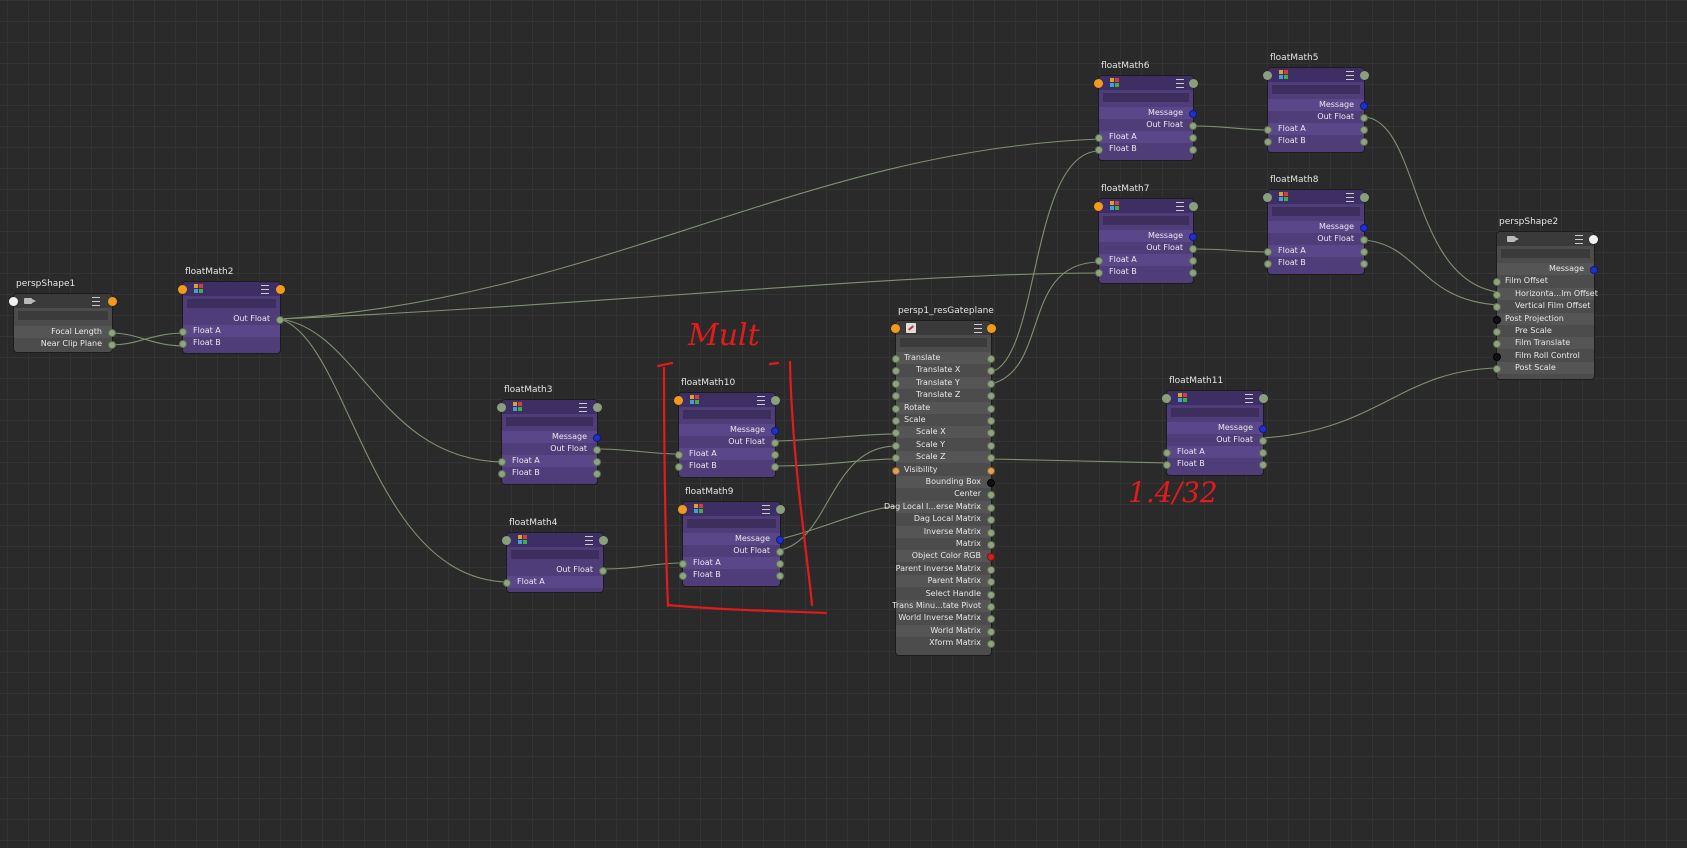 The height and width of the screenshot is (848, 1687). I want to click on attr-row: Select Handle, so click(945, 594).